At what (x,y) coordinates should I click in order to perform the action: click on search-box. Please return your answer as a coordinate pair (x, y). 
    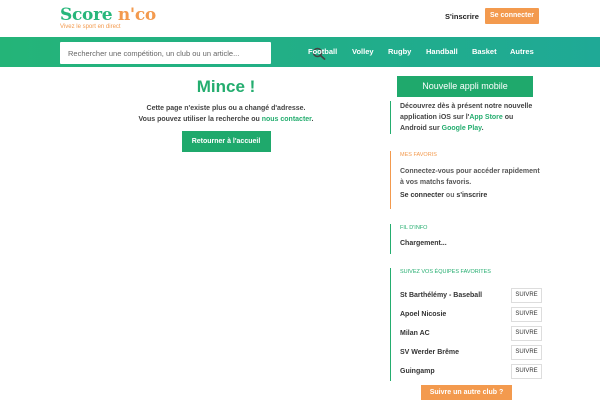
    Looking at the image, I should click on (193, 53).